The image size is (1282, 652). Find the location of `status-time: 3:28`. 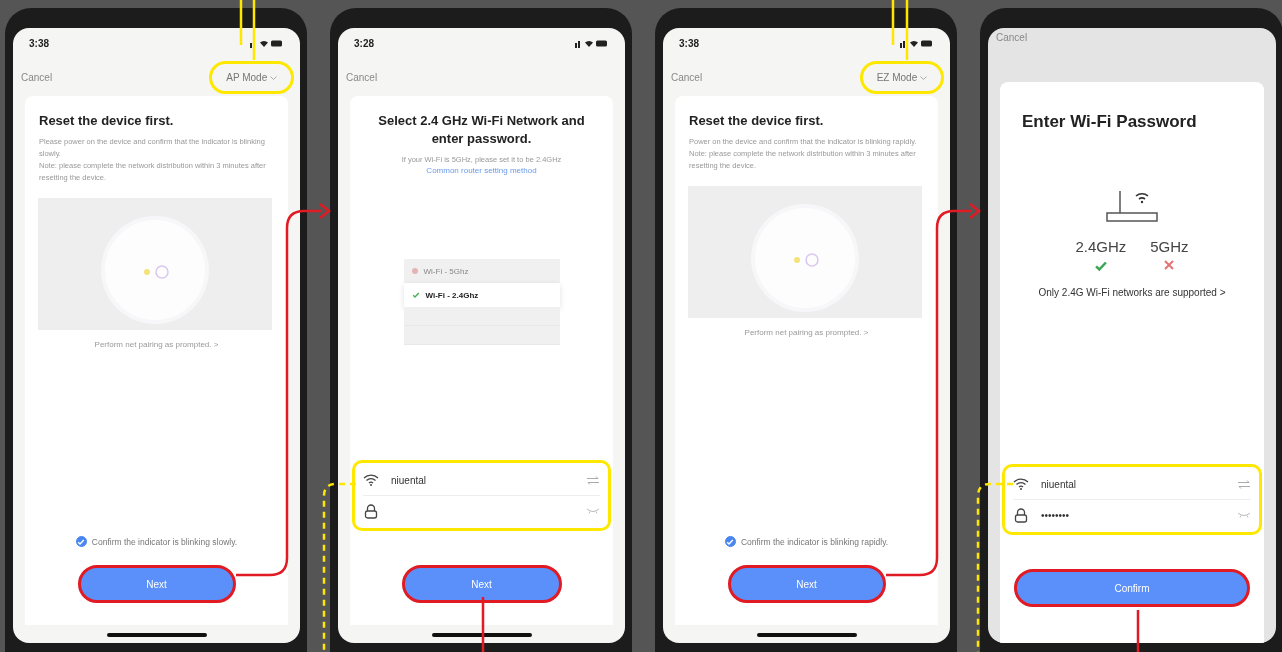

status-time: 3:28 is located at coordinates (364, 43).